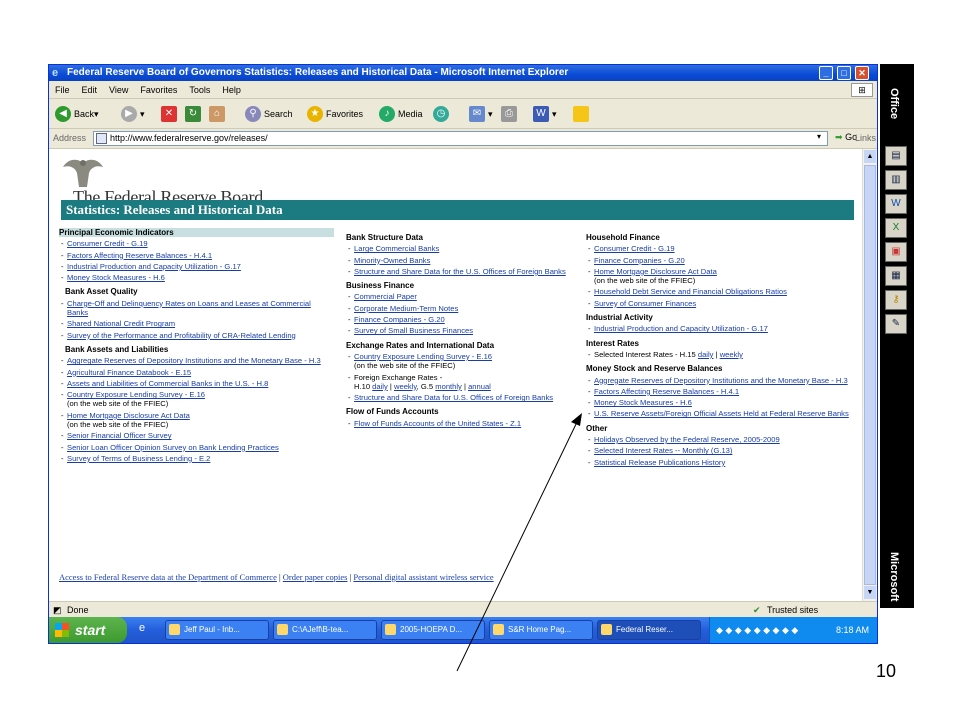 The width and height of the screenshot is (960, 720). What do you see at coordinates (396, 248) in the screenshot?
I see `release-link: Large Commercial Banks` at bounding box center [396, 248].